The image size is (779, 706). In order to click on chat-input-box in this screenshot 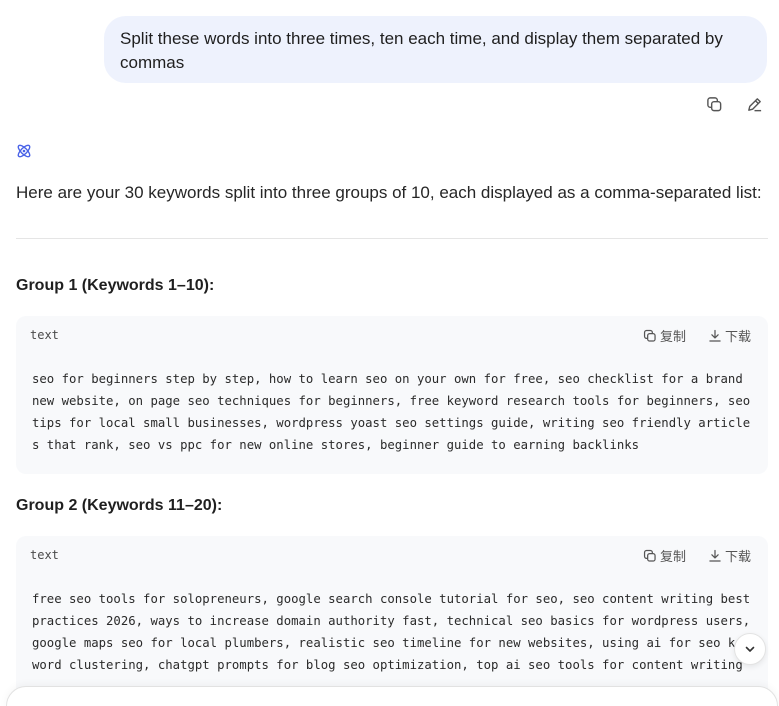, I will do `click(392, 696)`.